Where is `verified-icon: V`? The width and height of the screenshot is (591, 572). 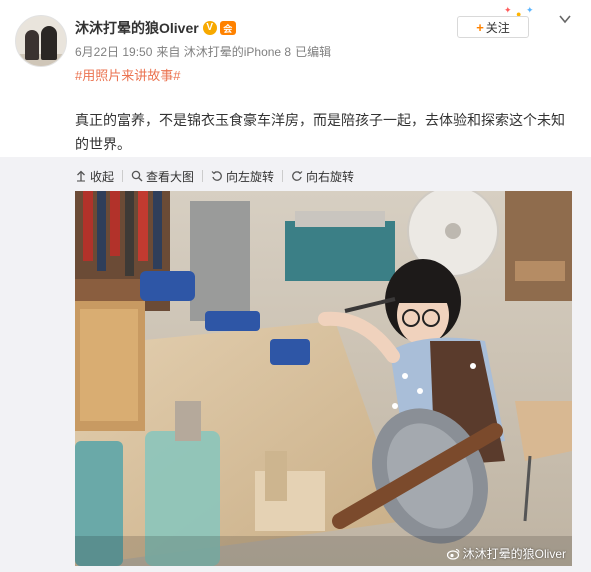
verified-icon: V is located at coordinates (209, 28).